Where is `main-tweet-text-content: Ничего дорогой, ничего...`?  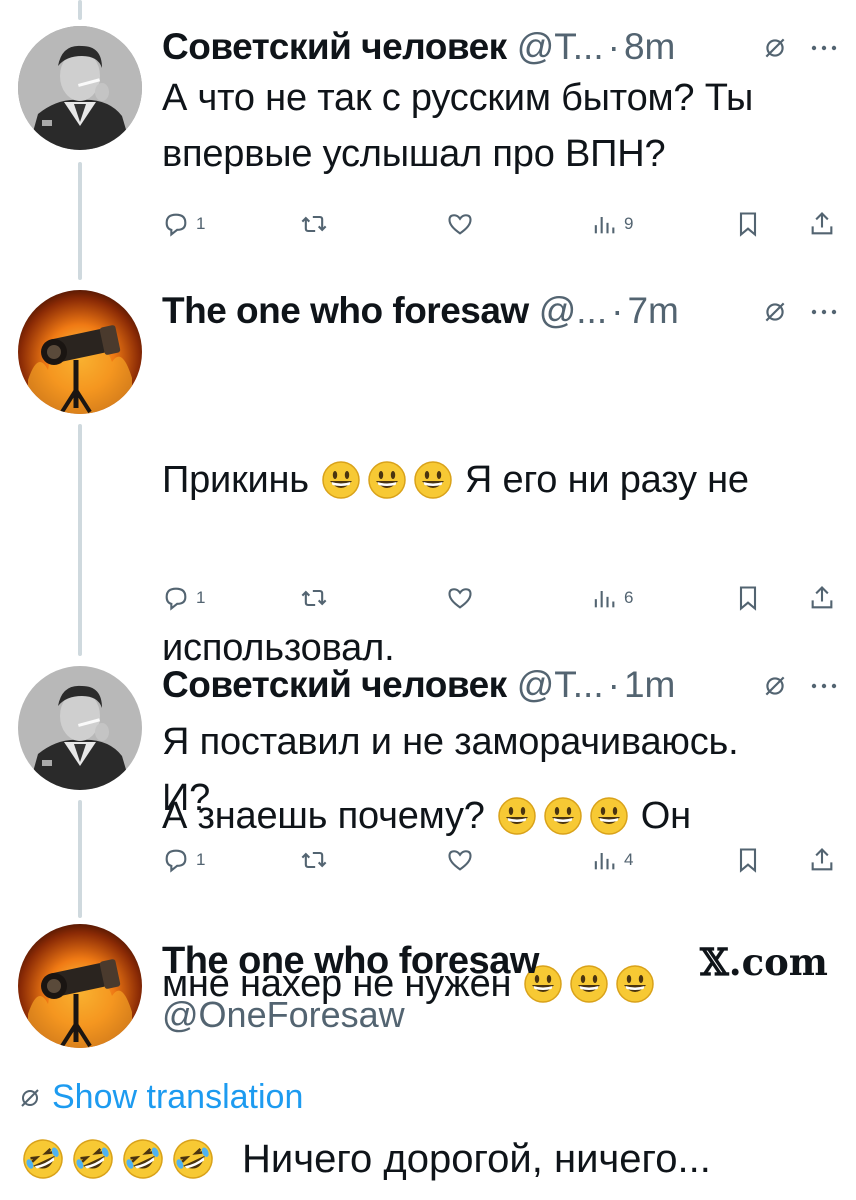 main-tweet-text-content: Ничего дорогой, ничего... is located at coordinates (476, 1158).